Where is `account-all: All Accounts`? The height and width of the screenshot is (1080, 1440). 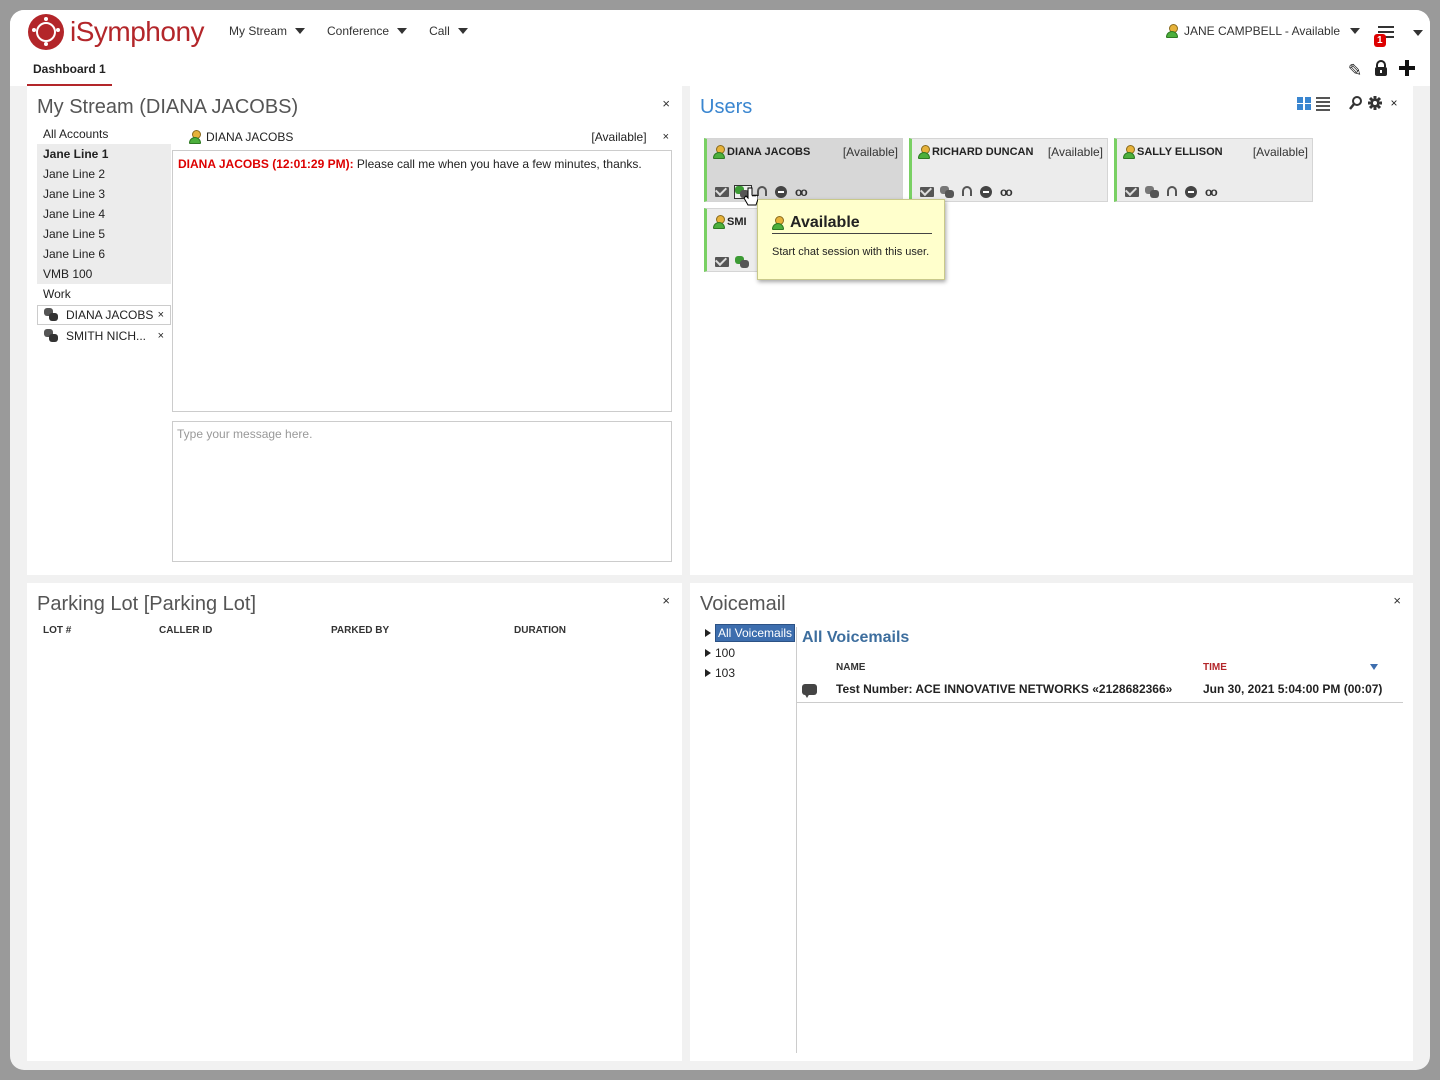
account-all: All Accounts is located at coordinates (104, 134).